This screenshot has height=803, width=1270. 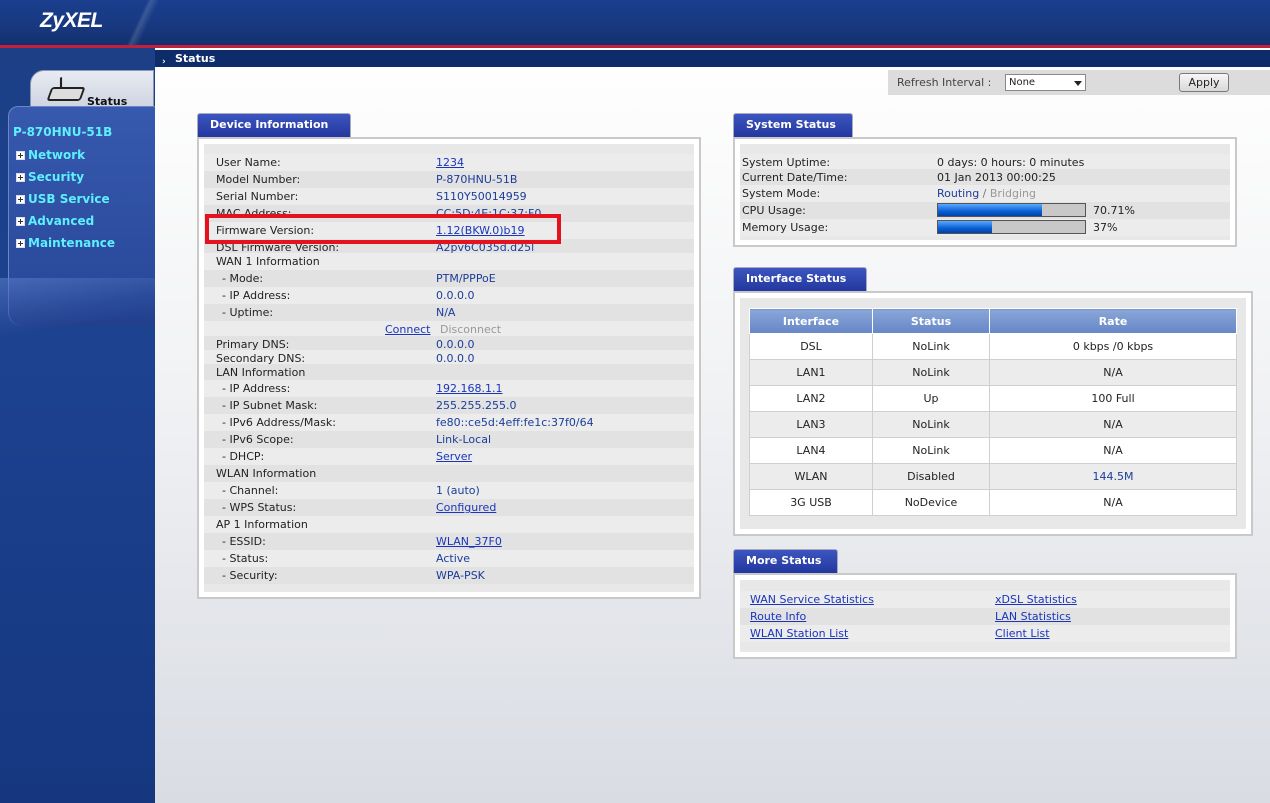 I want to click on device-model-label: P-870HNU-51B, so click(x=63, y=132).